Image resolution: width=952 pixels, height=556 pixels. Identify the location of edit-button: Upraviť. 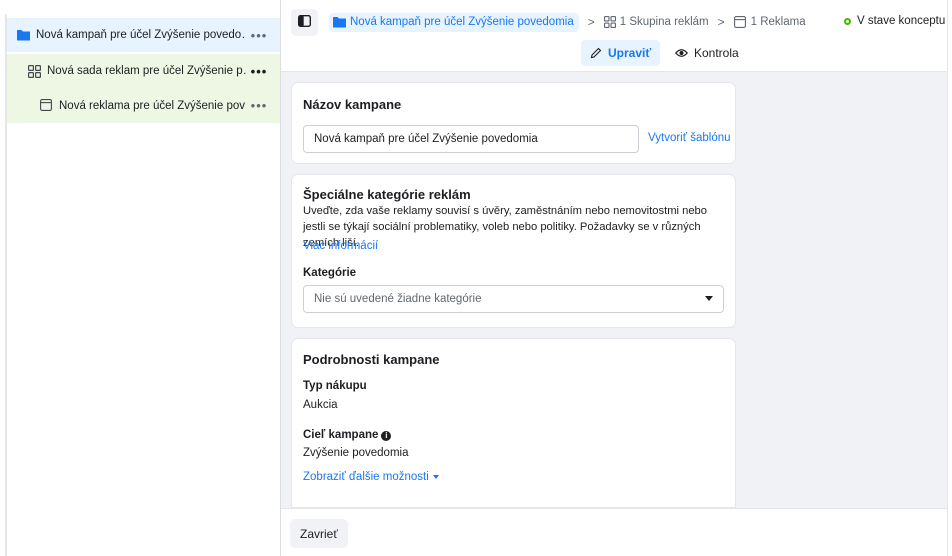
(621, 53).